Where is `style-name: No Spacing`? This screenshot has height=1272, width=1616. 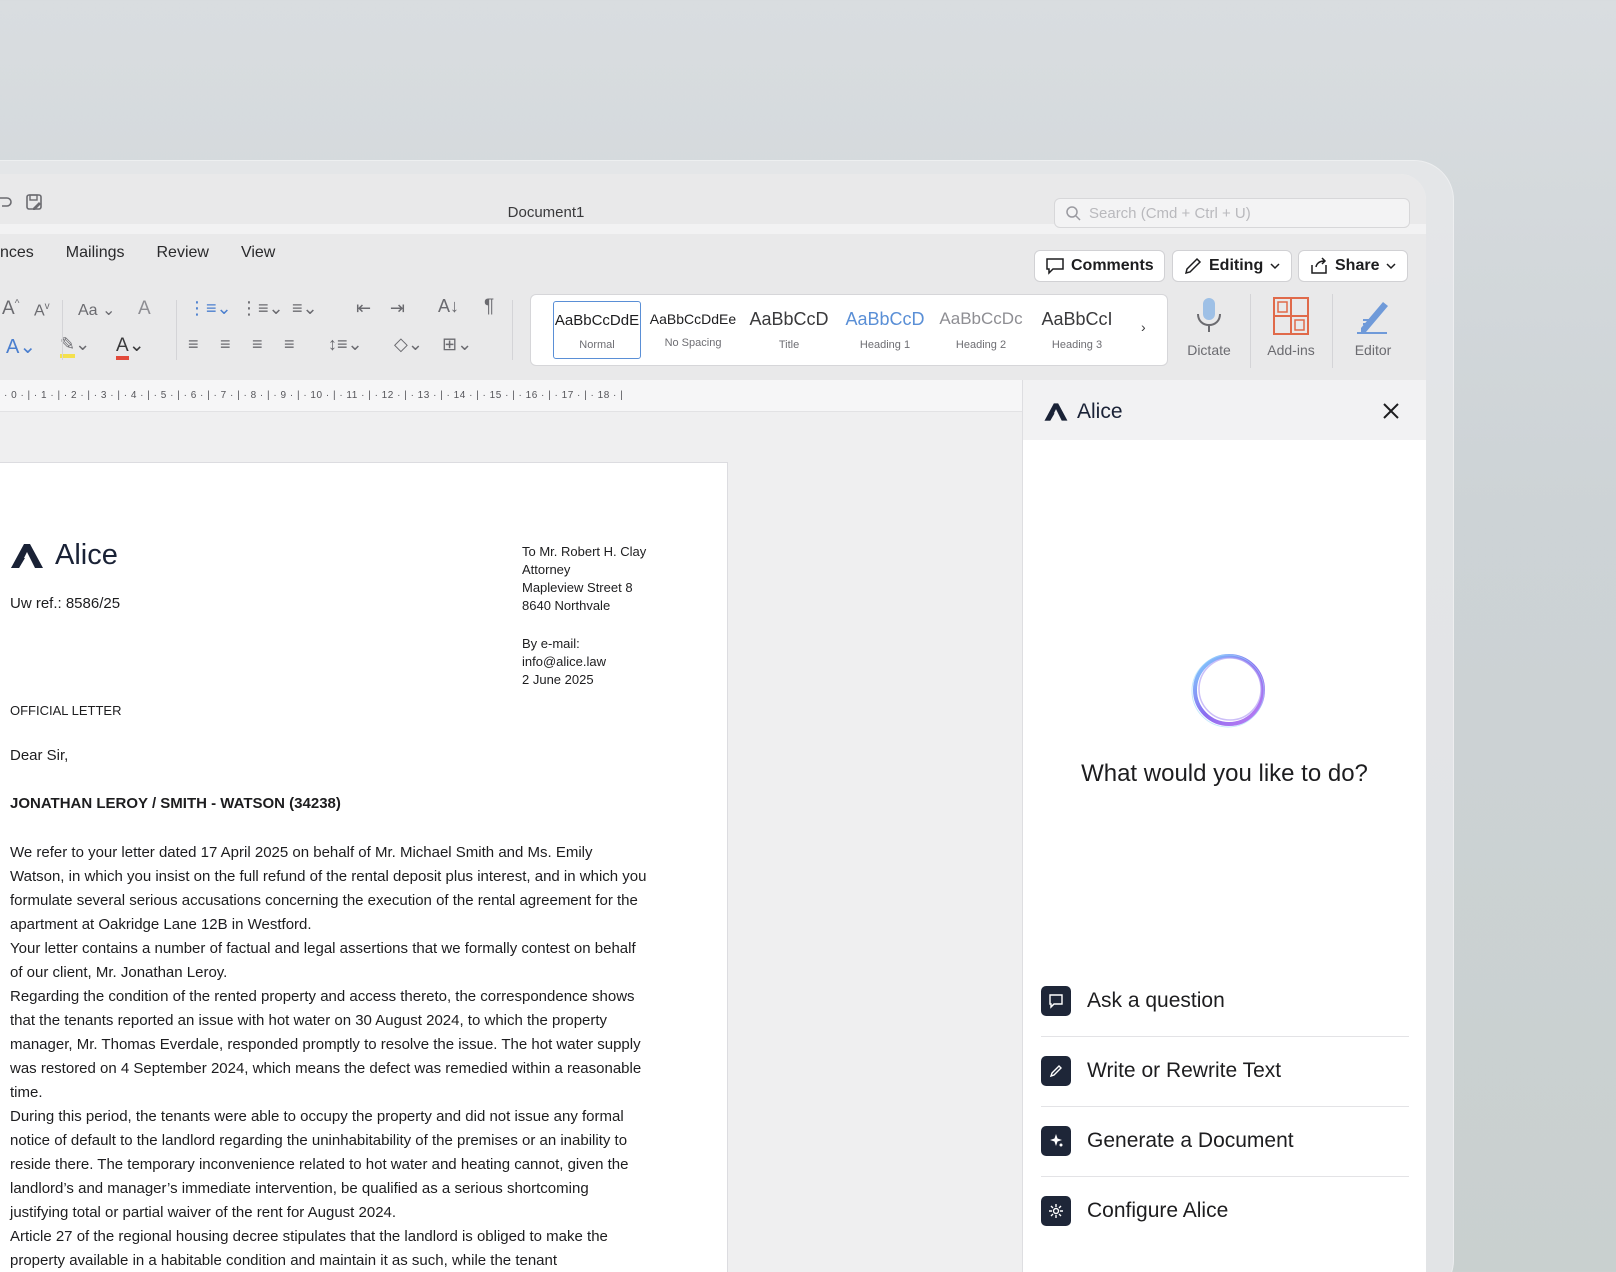
style-name: No Spacing is located at coordinates (693, 343).